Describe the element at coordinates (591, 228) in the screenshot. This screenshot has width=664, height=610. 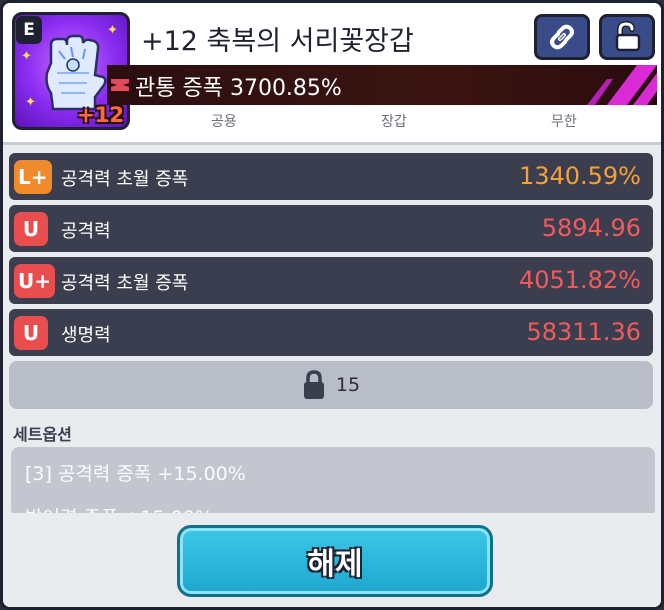
I see `stat-value: 5894.96` at that location.